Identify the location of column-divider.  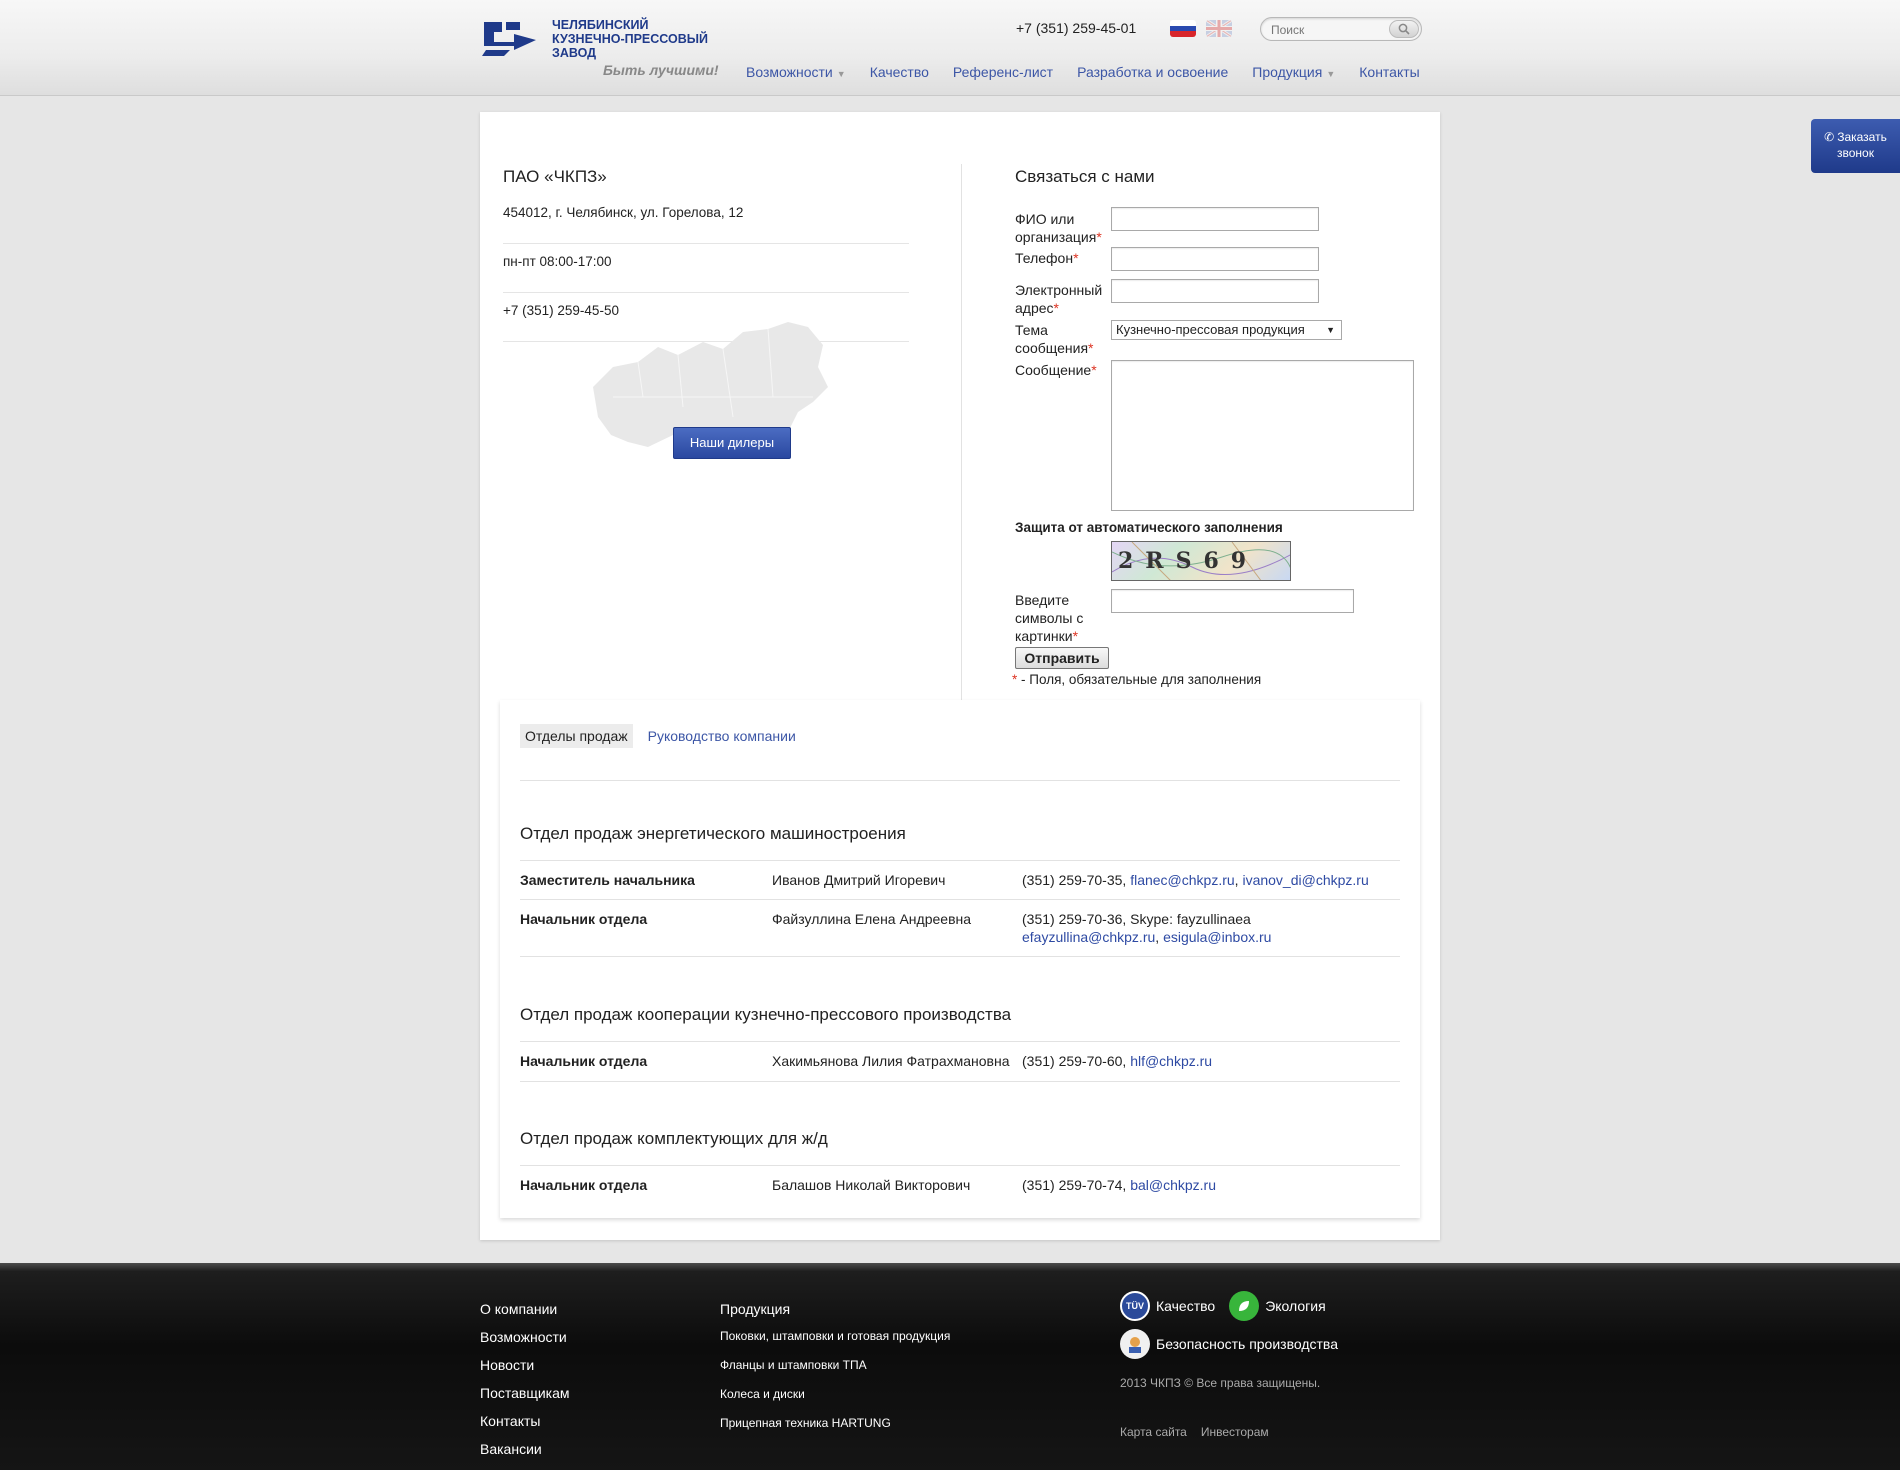
(961, 432).